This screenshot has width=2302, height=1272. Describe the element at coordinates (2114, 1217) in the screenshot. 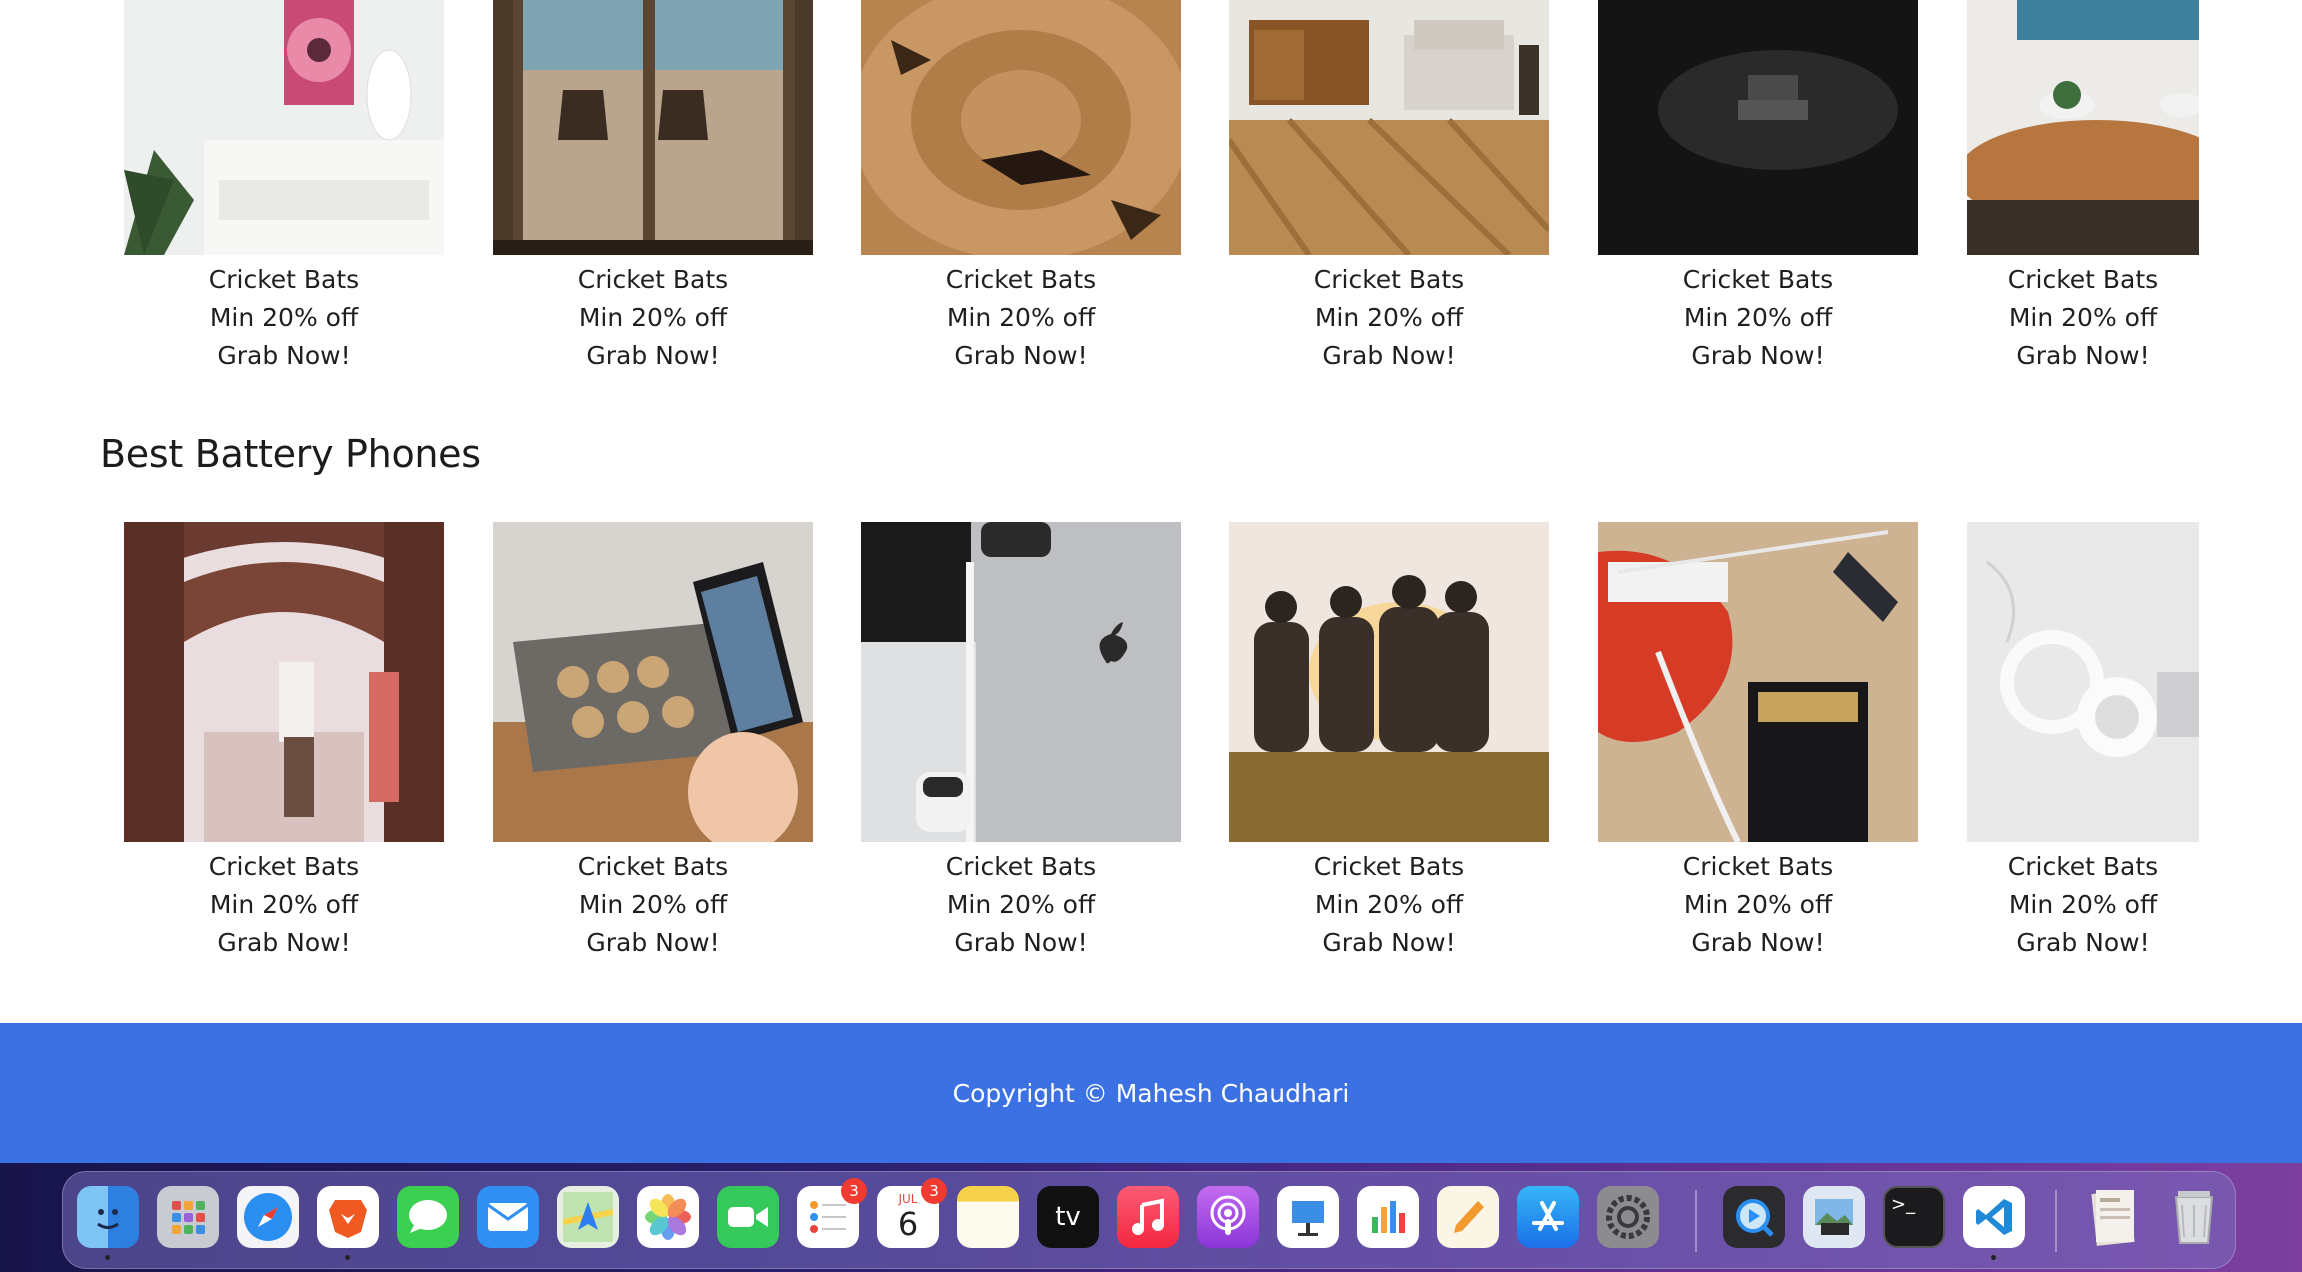

I see `documents-stack-icon` at that location.